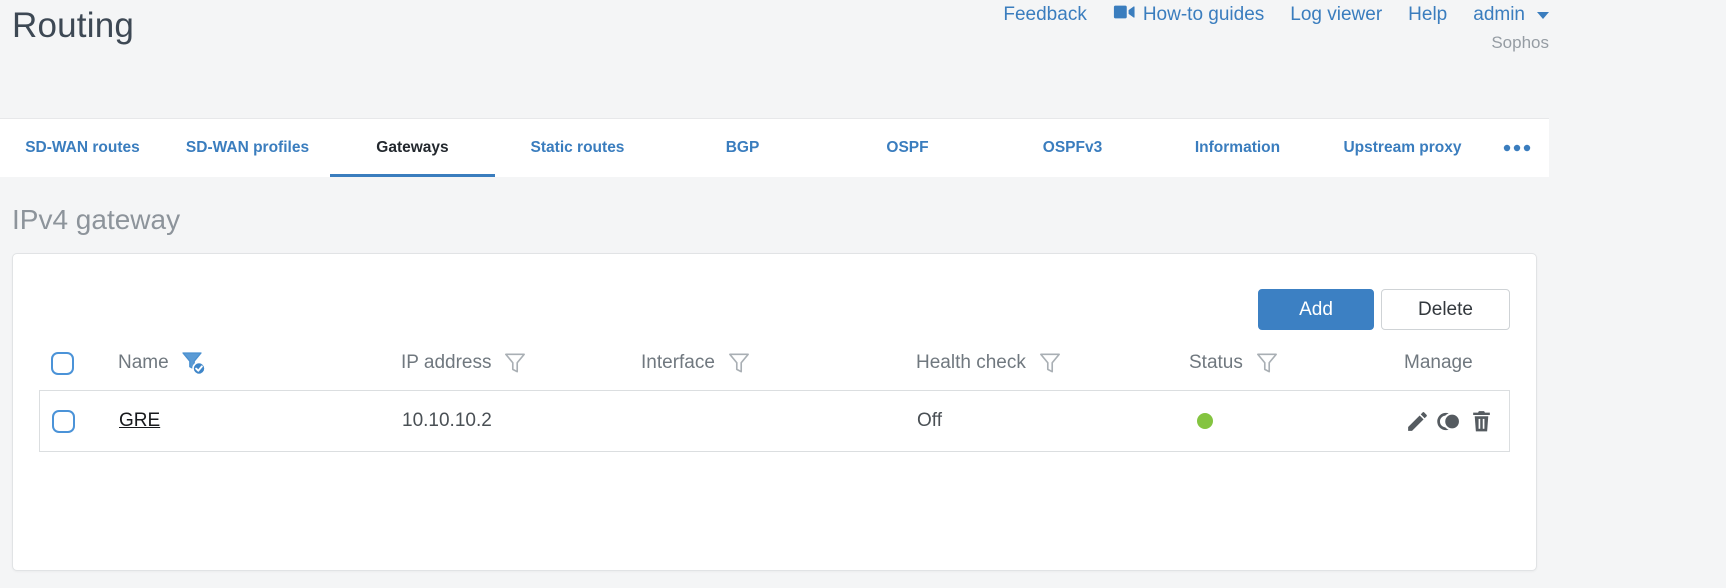 The width and height of the screenshot is (1726, 588). Describe the element at coordinates (260, 421) in the screenshot. I see `cell-name: GRE` at that location.